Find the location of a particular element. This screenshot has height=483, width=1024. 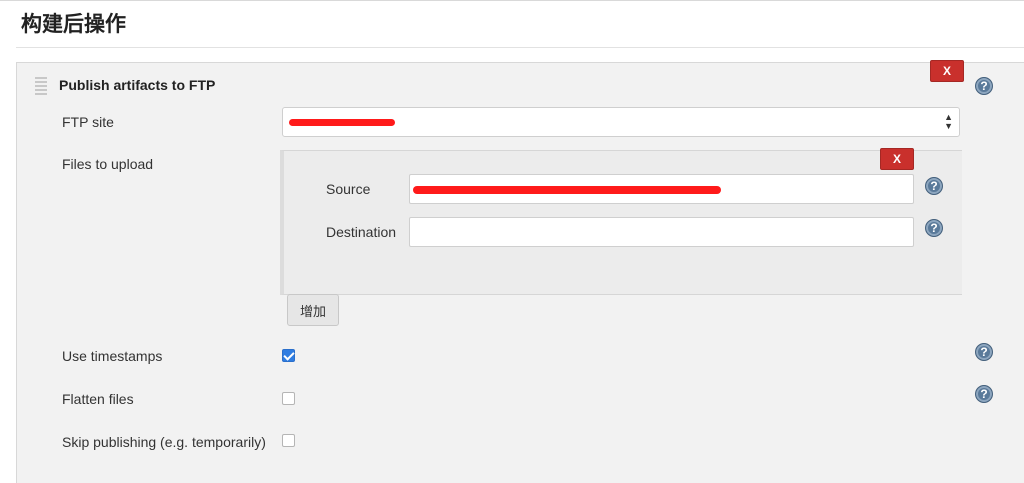

flatten-files-label: Flatten files is located at coordinates (98, 399).